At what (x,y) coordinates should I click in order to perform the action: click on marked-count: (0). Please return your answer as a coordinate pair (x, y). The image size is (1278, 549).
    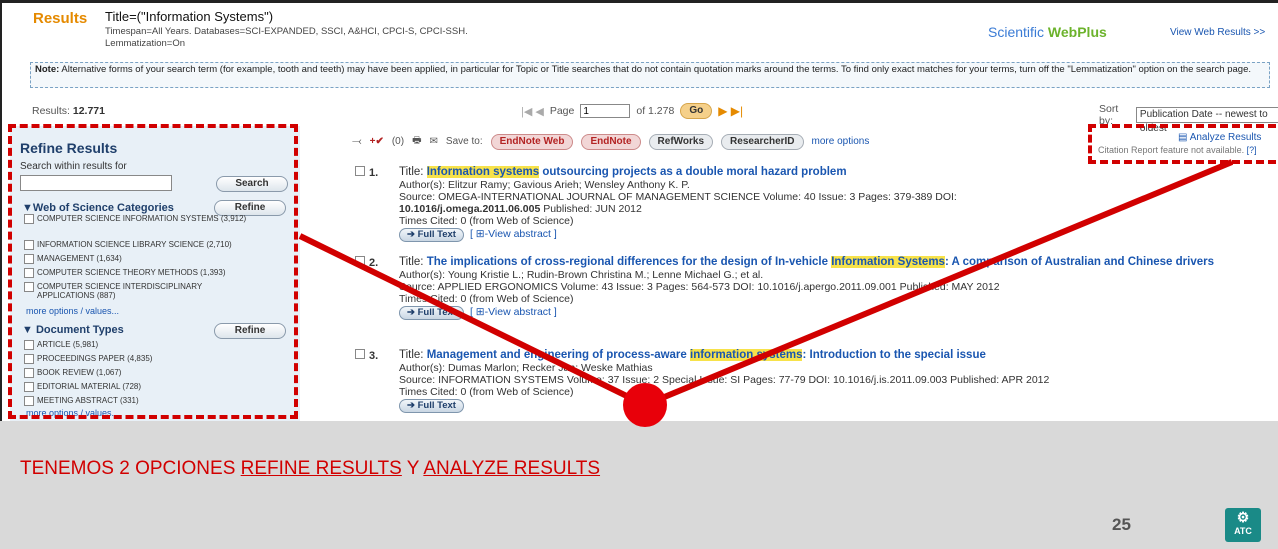
    Looking at the image, I should click on (398, 141).